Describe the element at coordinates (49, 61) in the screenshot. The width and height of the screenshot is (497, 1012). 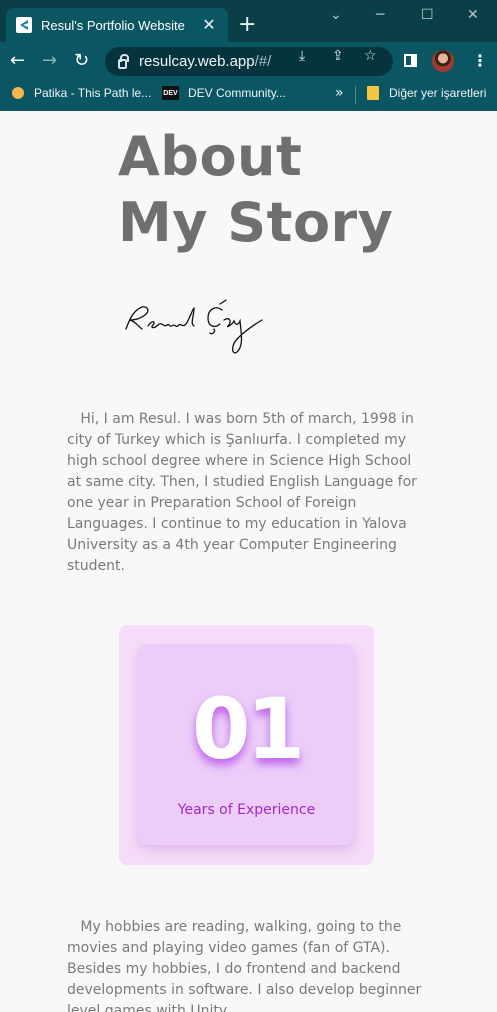
I see `forward-icon: →` at that location.